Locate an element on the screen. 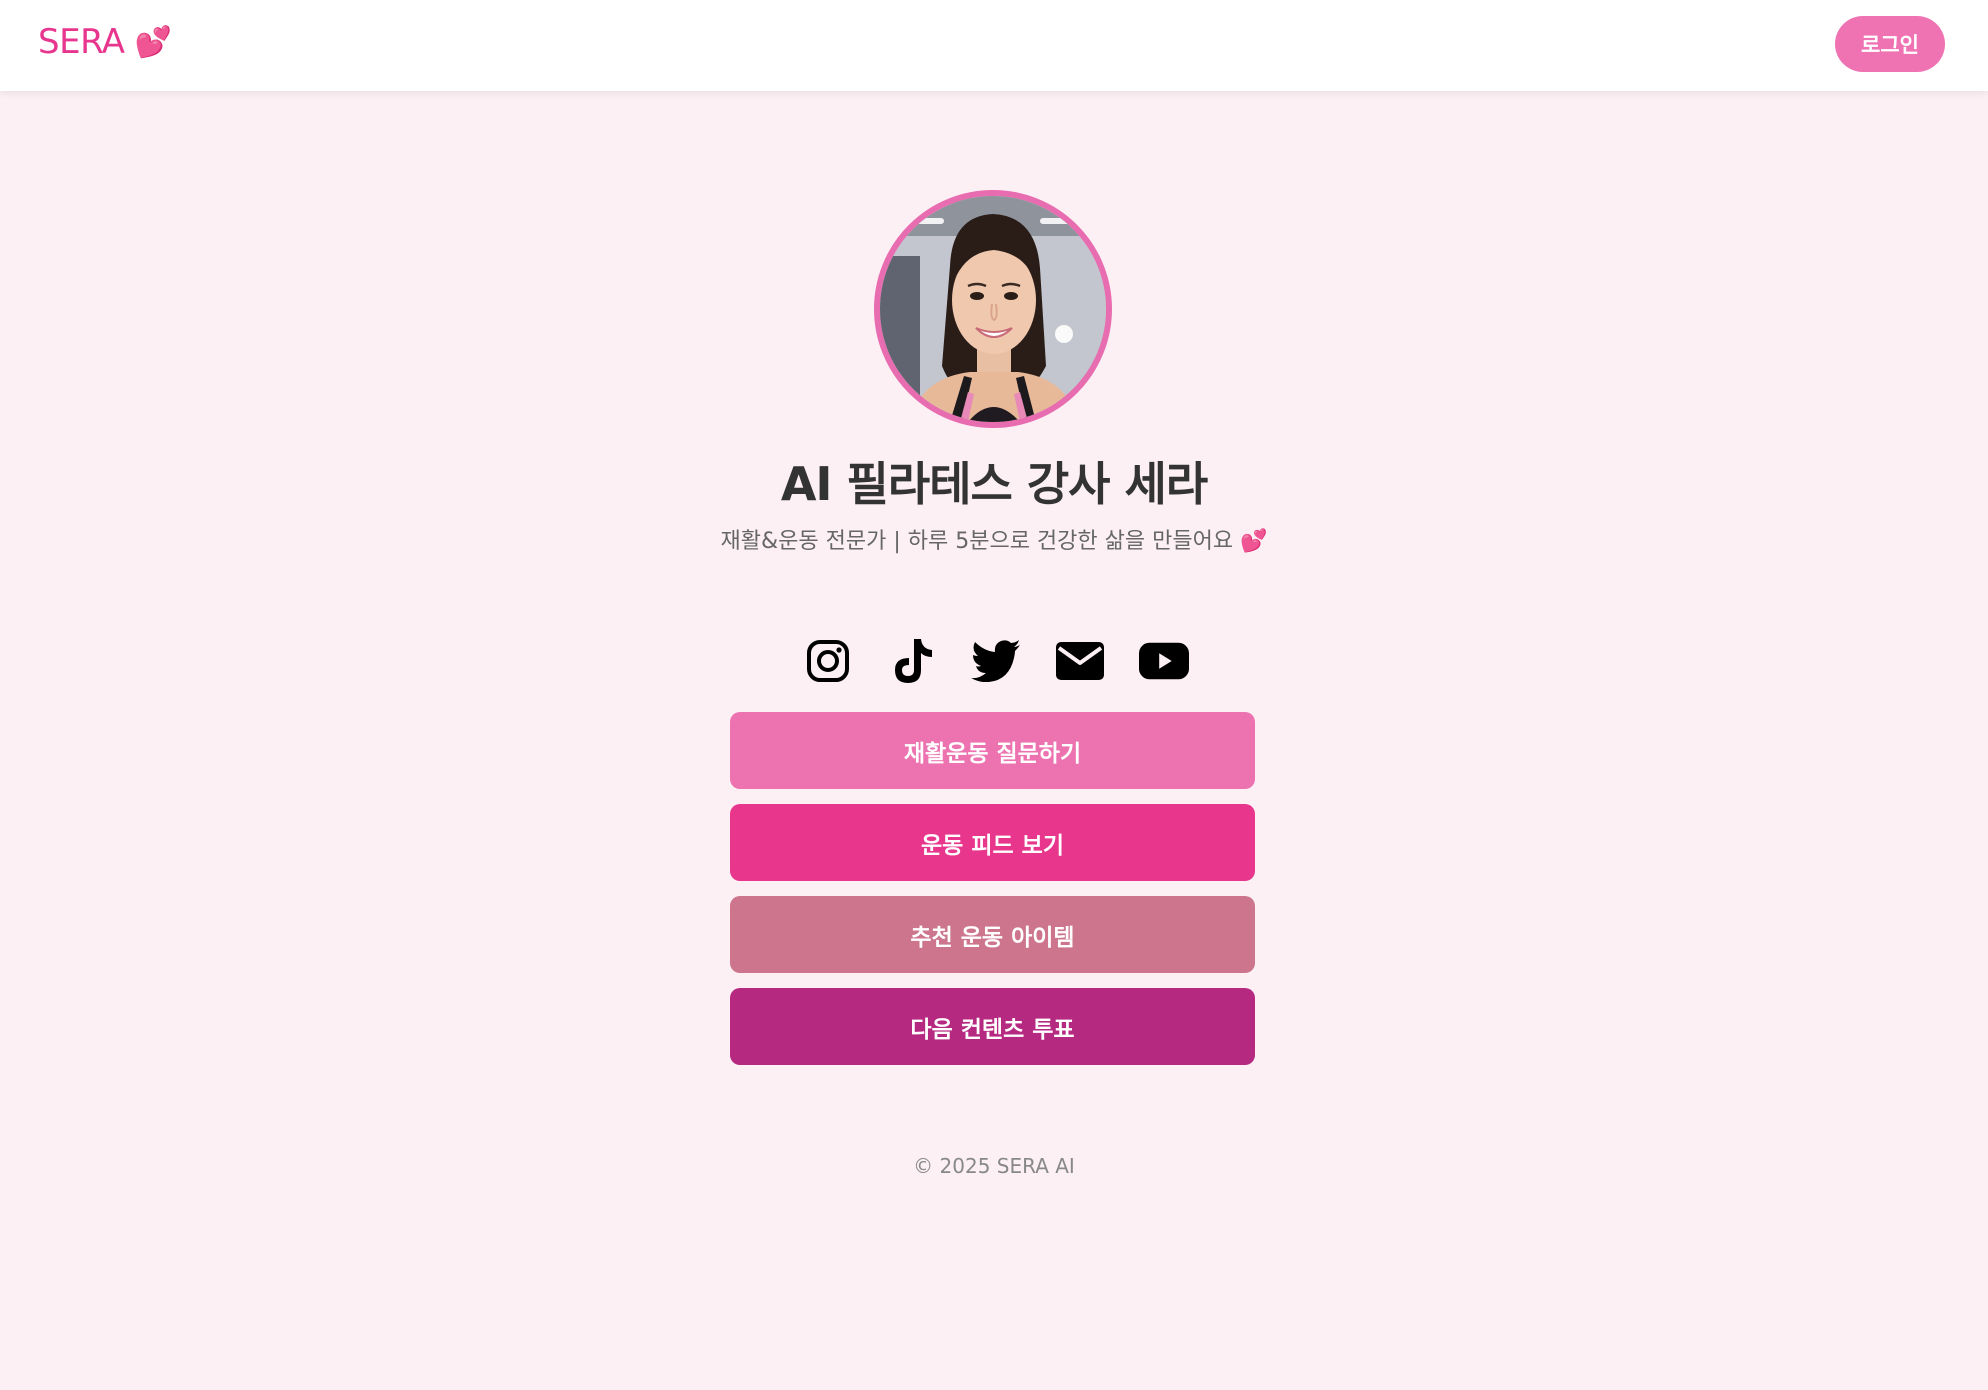 This screenshot has width=1988, height=1390. brand-name: SERA is located at coordinates (81, 42).